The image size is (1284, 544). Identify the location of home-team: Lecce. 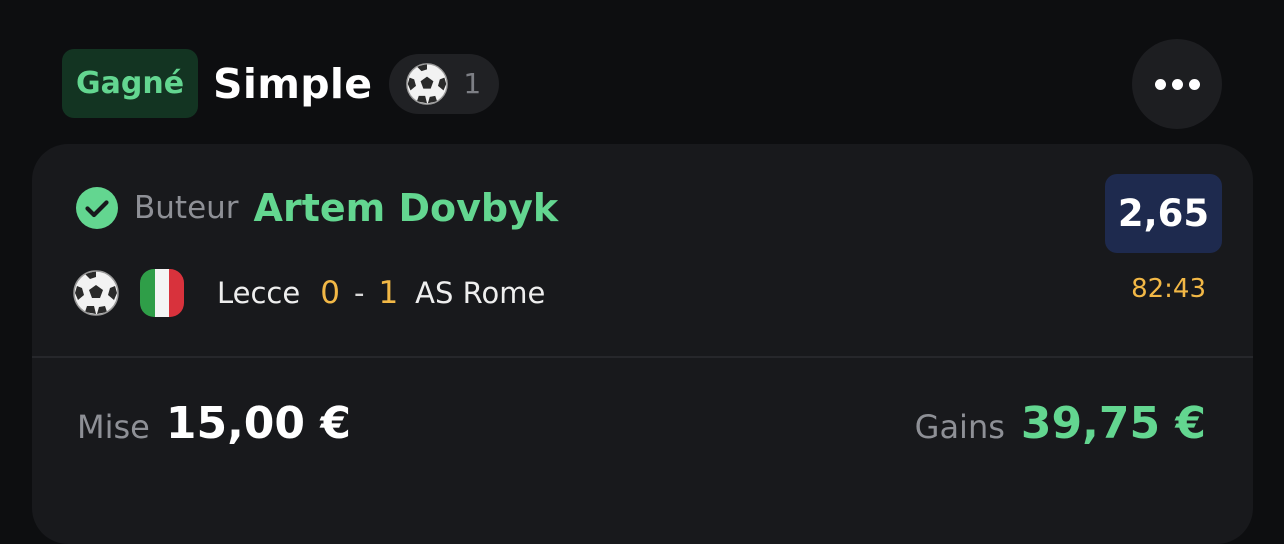
(259, 293).